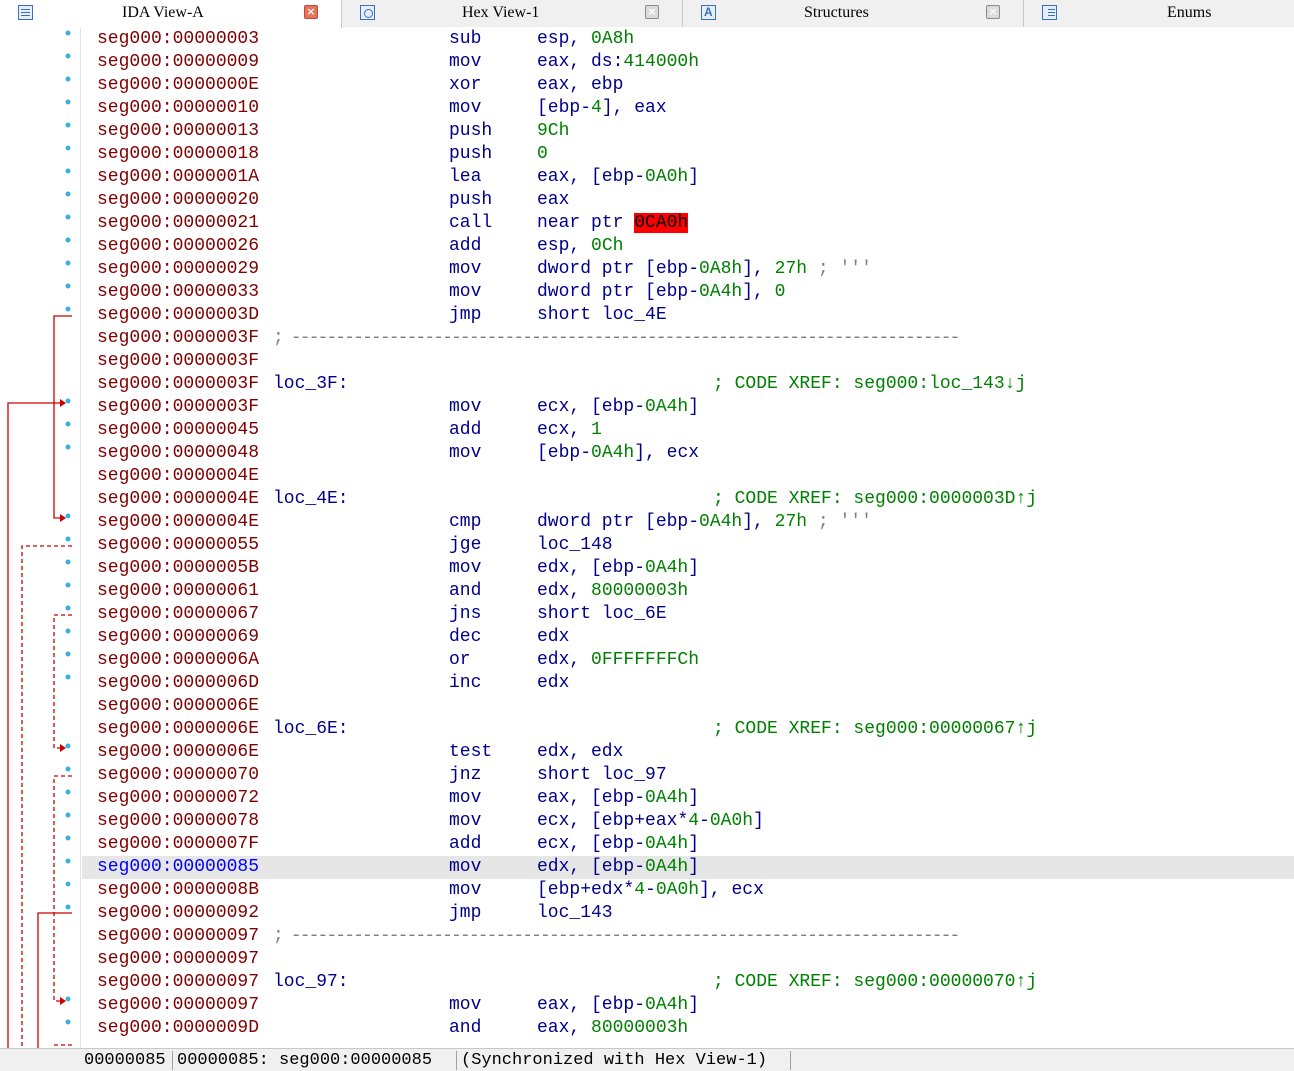  What do you see at coordinates (688, 545) in the screenshot?
I see `listing-row: seg000:00000055 jge loc_148` at bounding box center [688, 545].